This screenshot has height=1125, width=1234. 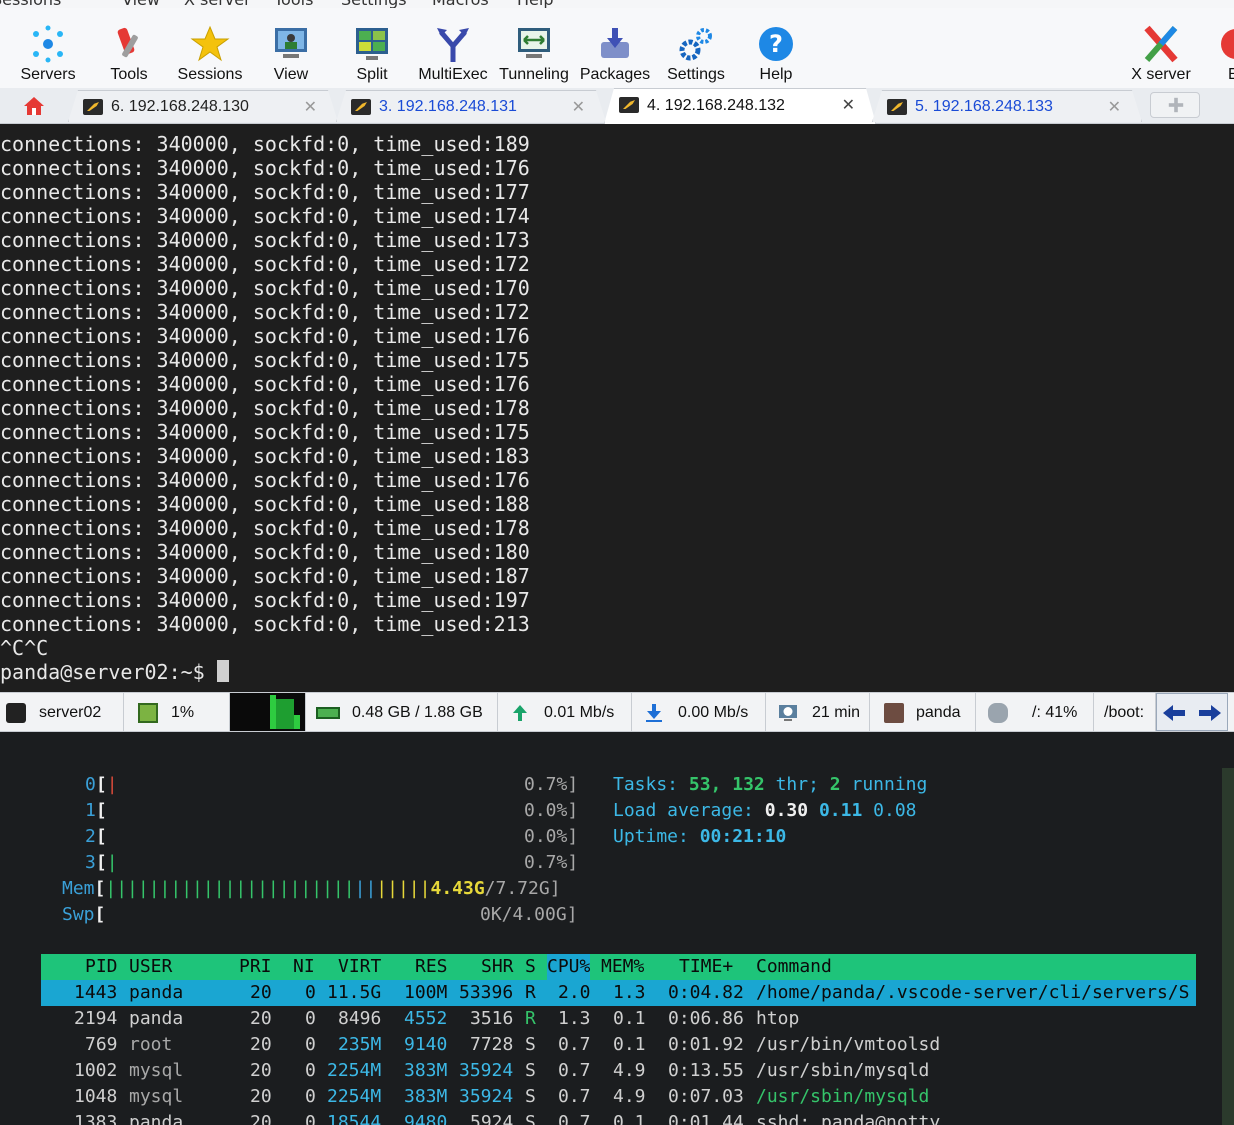 I want to click on load-line: Load average: 0.30 0.11 0.08, so click(x=765, y=811).